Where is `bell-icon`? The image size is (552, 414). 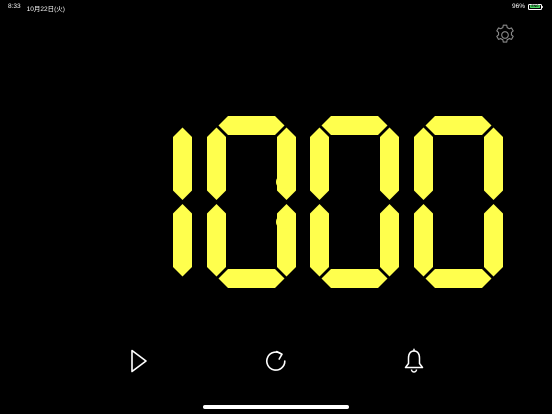
bell-icon is located at coordinates (414, 360).